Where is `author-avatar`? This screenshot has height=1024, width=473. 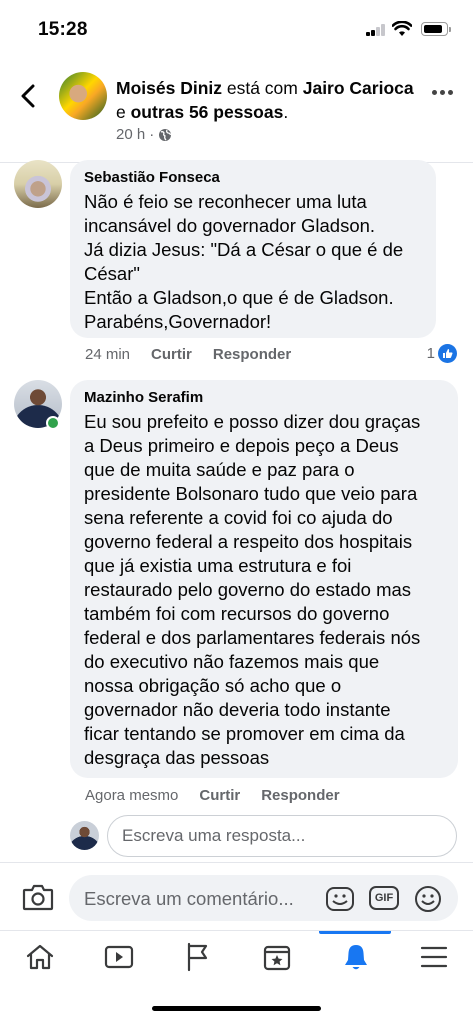 author-avatar is located at coordinates (83, 96).